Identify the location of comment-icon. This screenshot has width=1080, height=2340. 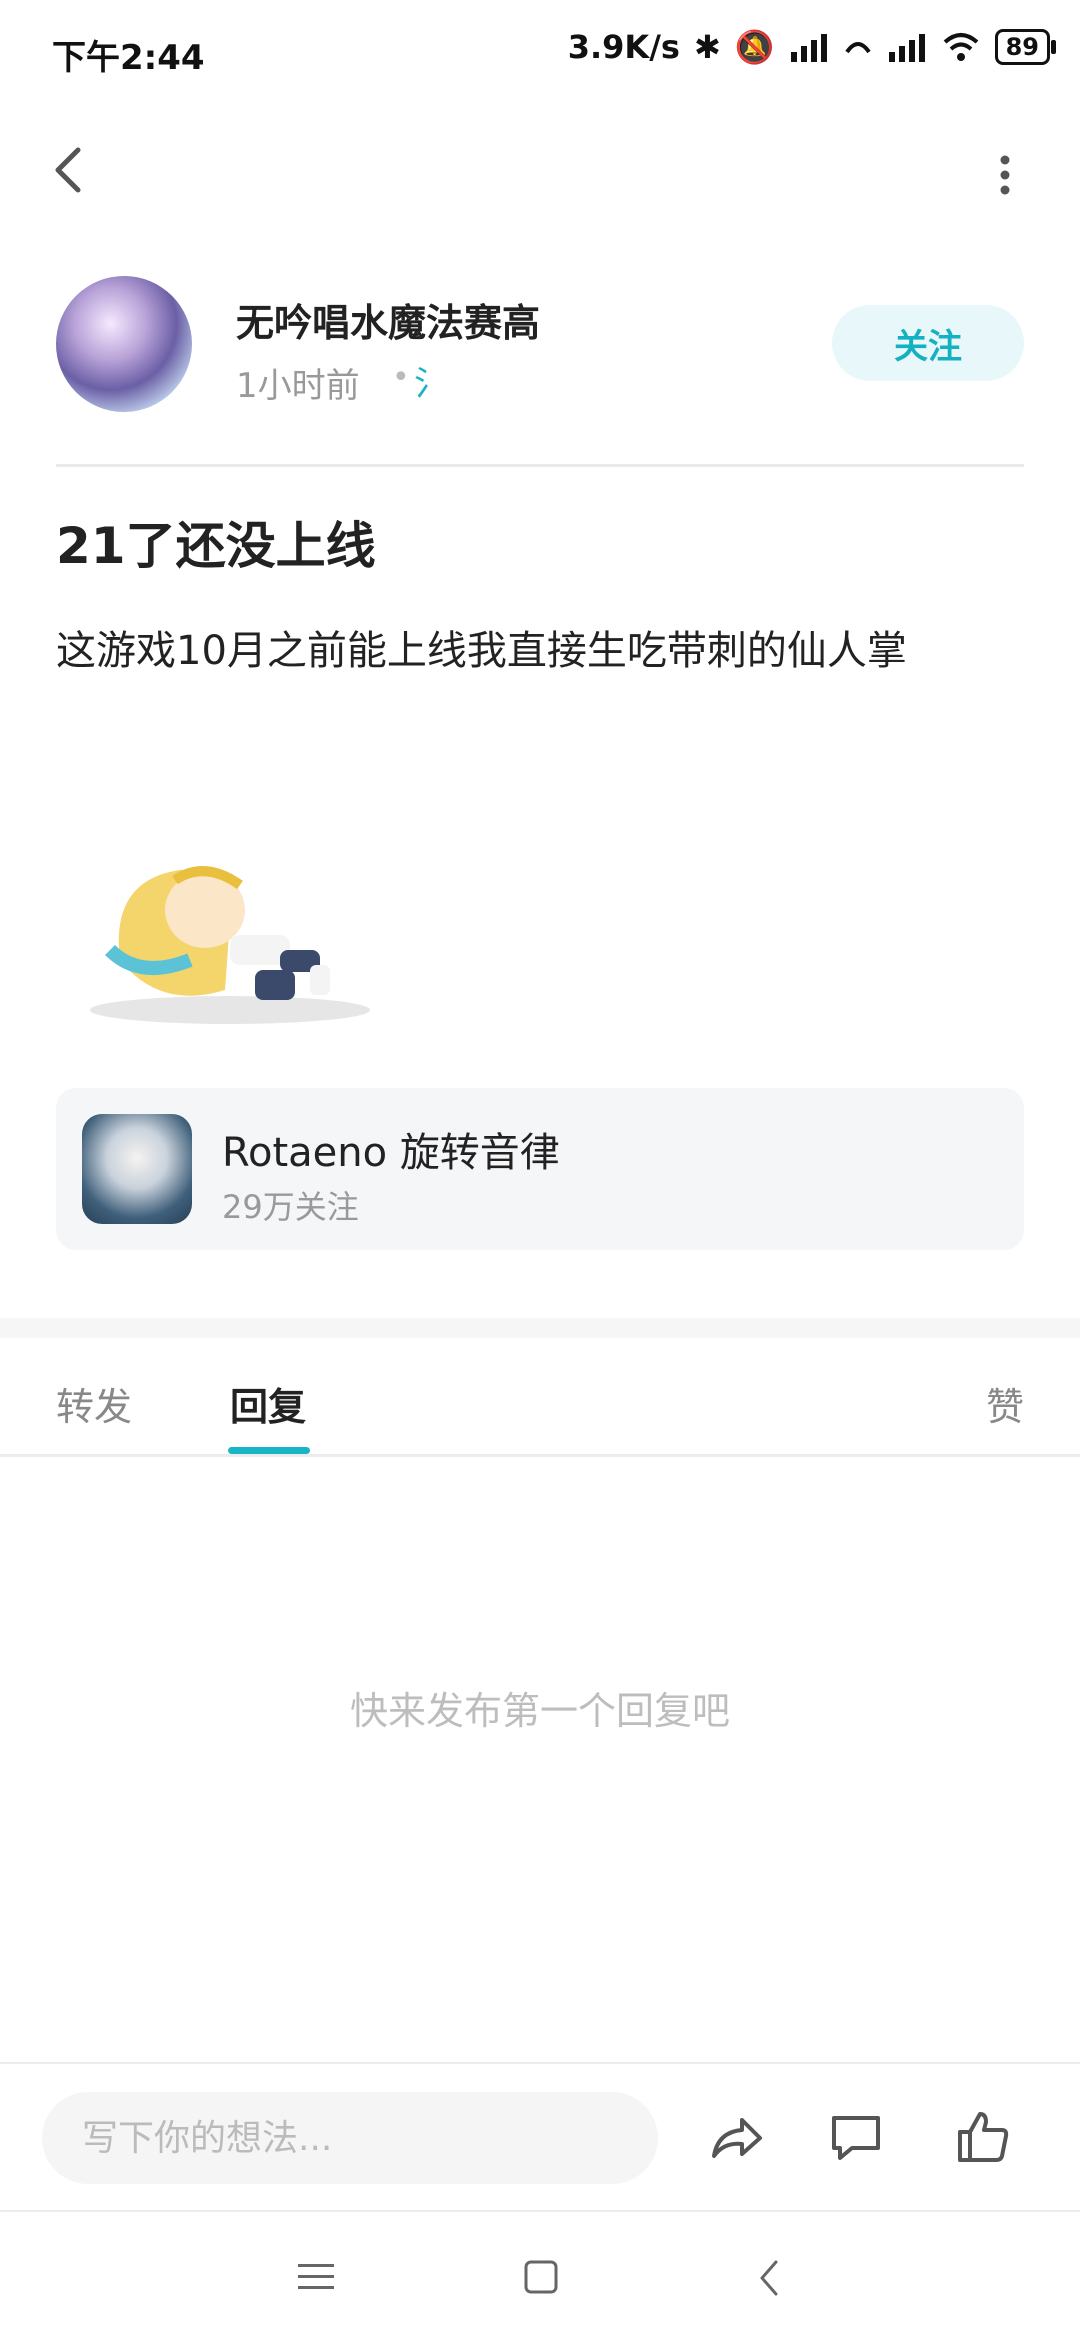
(856, 2138).